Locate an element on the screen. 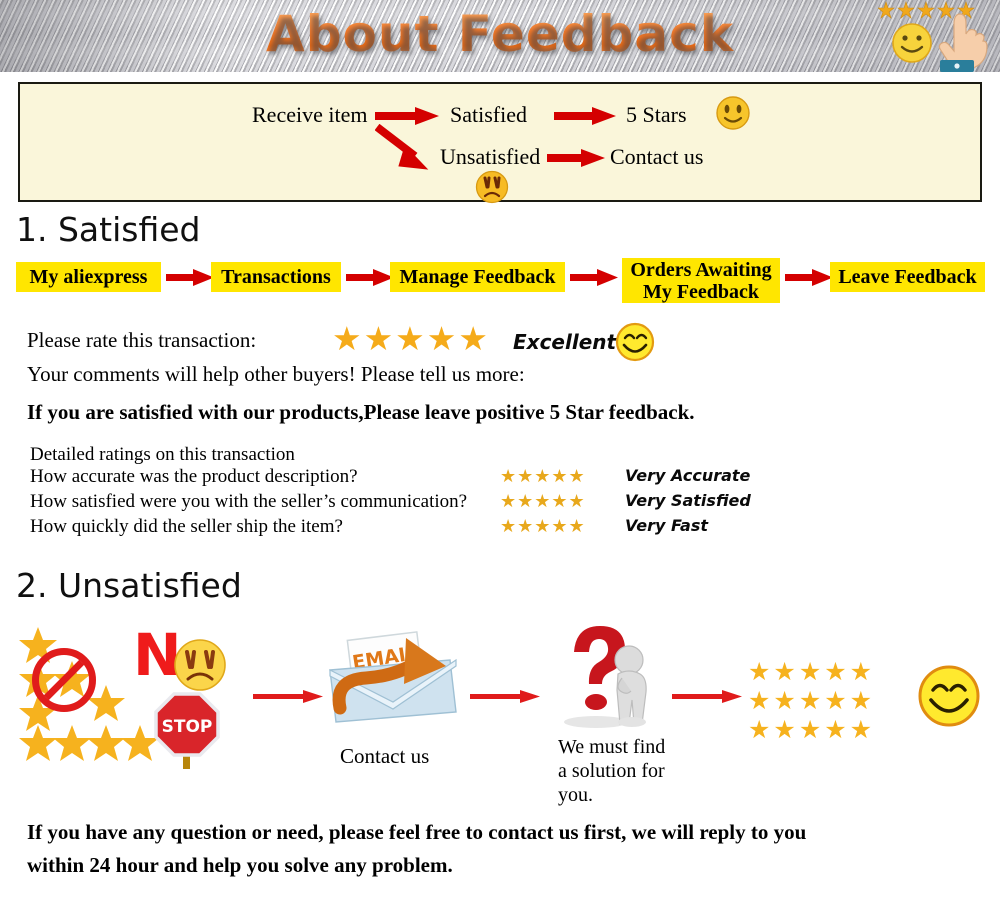 This screenshot has height=914, width=1000. five-stars-smiley-hand-click-icon is located at coordinates (936, 36).